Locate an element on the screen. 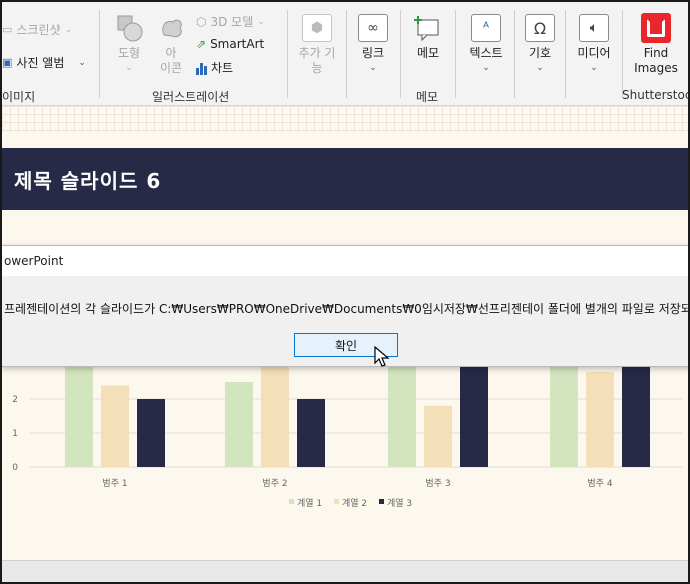 This screenshot has width=690, height=584. screenshot-button: ▭ 스크린샷 ⌄ is located at coordinates (37, 29).